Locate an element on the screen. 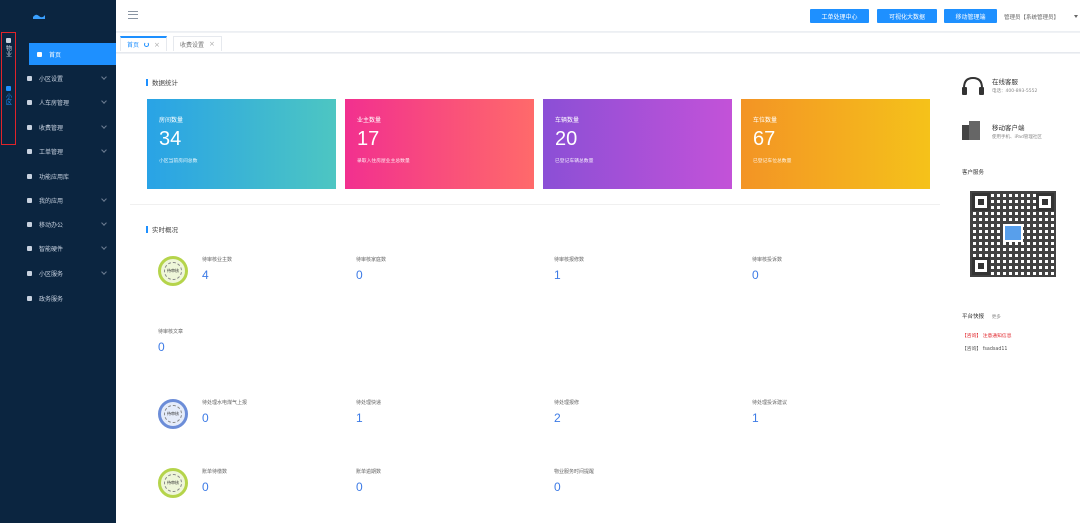  government-icon is located at coordinates (29, 298).